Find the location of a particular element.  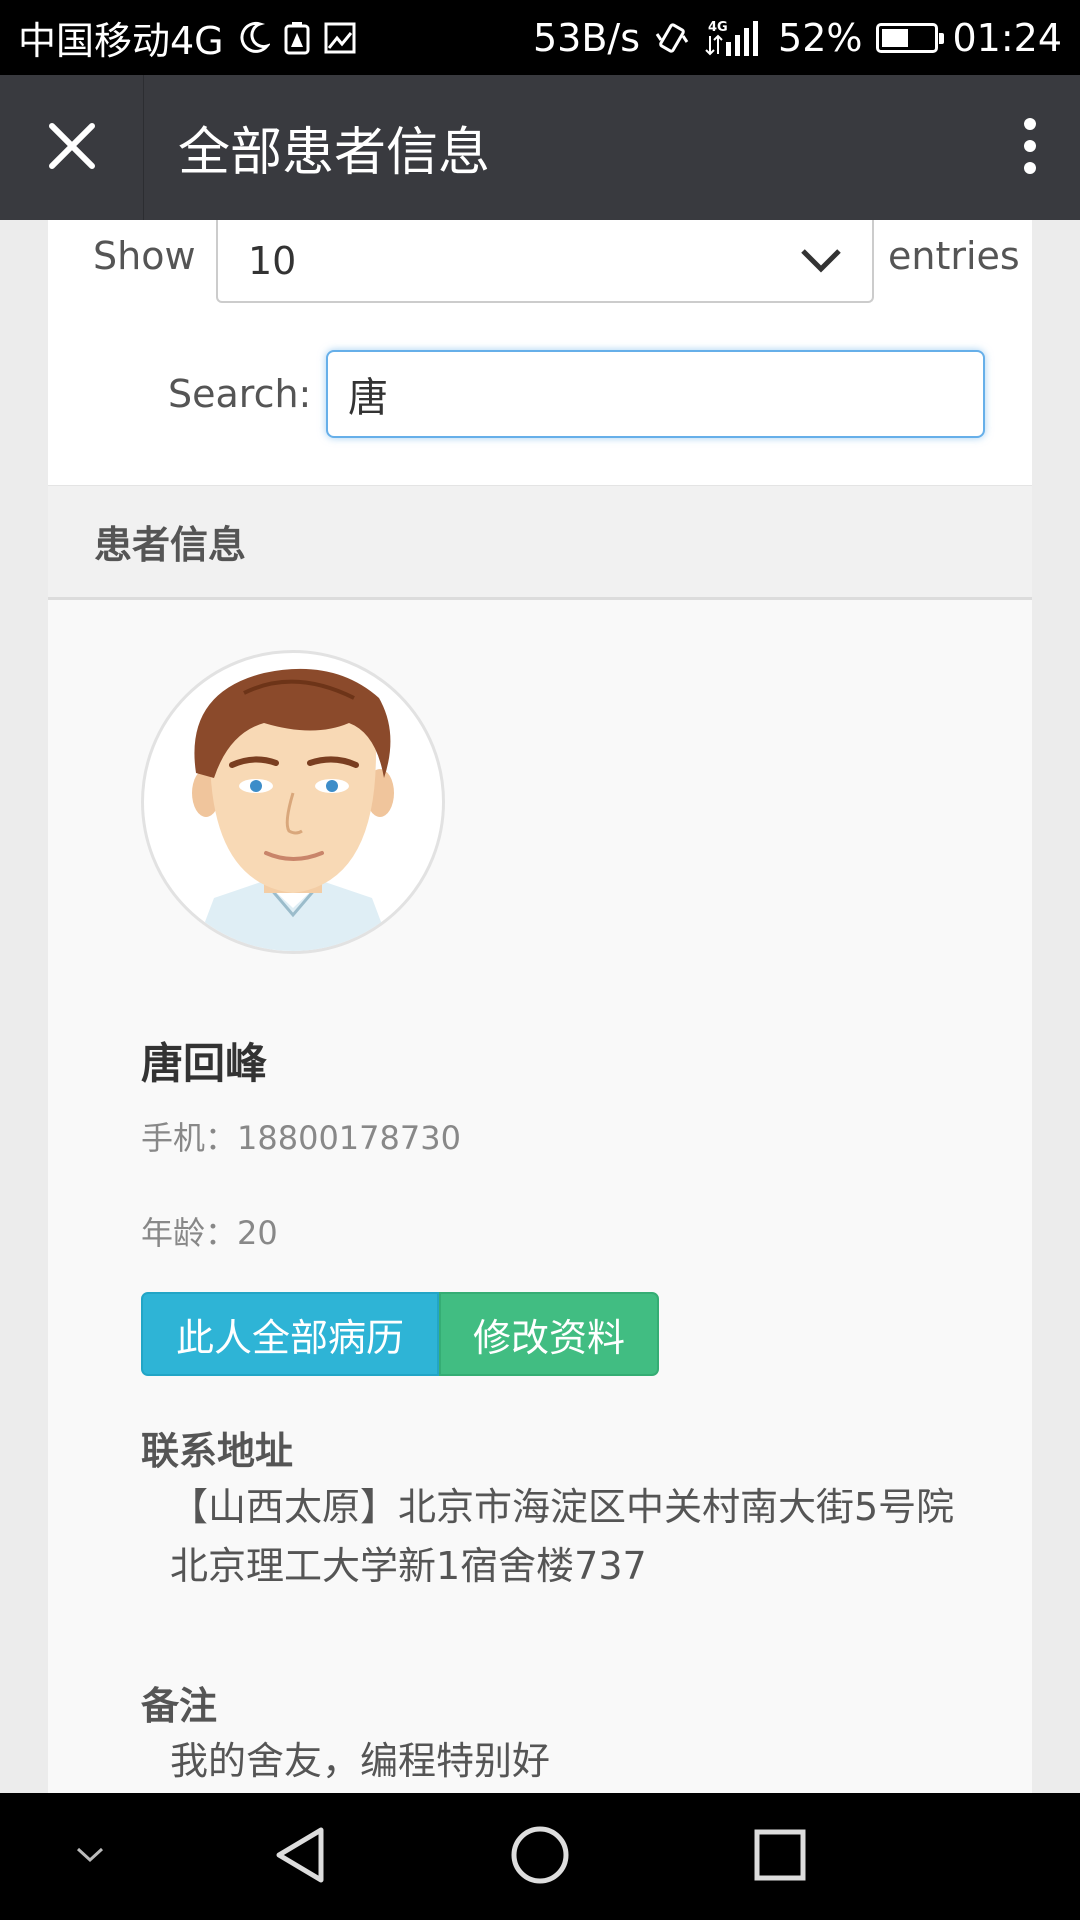

status-bar: 中国移动4G 53B/s 4G 52% 01:24 is located at coordinates (540, 37).